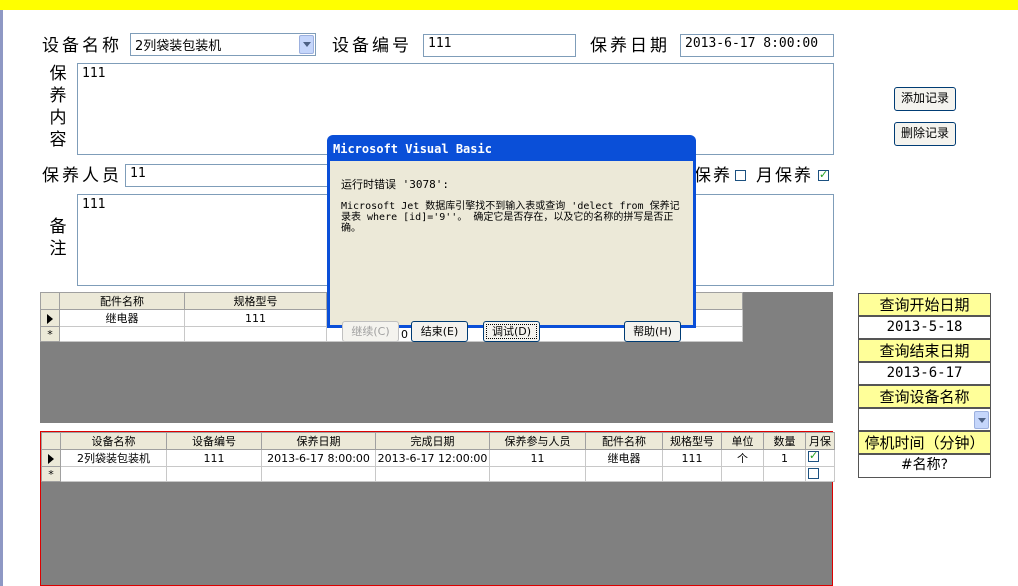 Image resolution: width=1018 pixels, height=586 pixels. I want to click on unit-cell: 个, so click(742, 458).